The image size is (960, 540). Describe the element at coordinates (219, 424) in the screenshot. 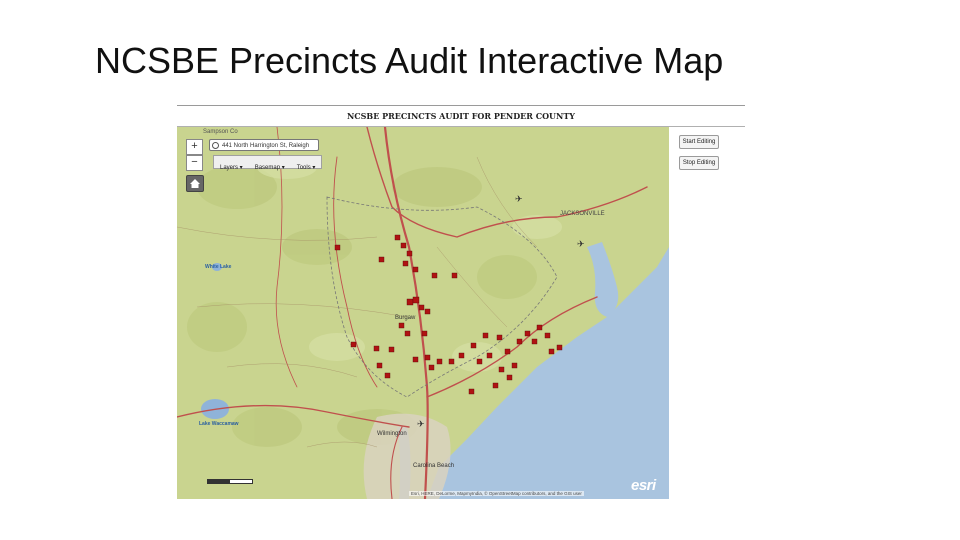

I see `map-label-lake-waccamaw: Lake Waccamaw` at that location.